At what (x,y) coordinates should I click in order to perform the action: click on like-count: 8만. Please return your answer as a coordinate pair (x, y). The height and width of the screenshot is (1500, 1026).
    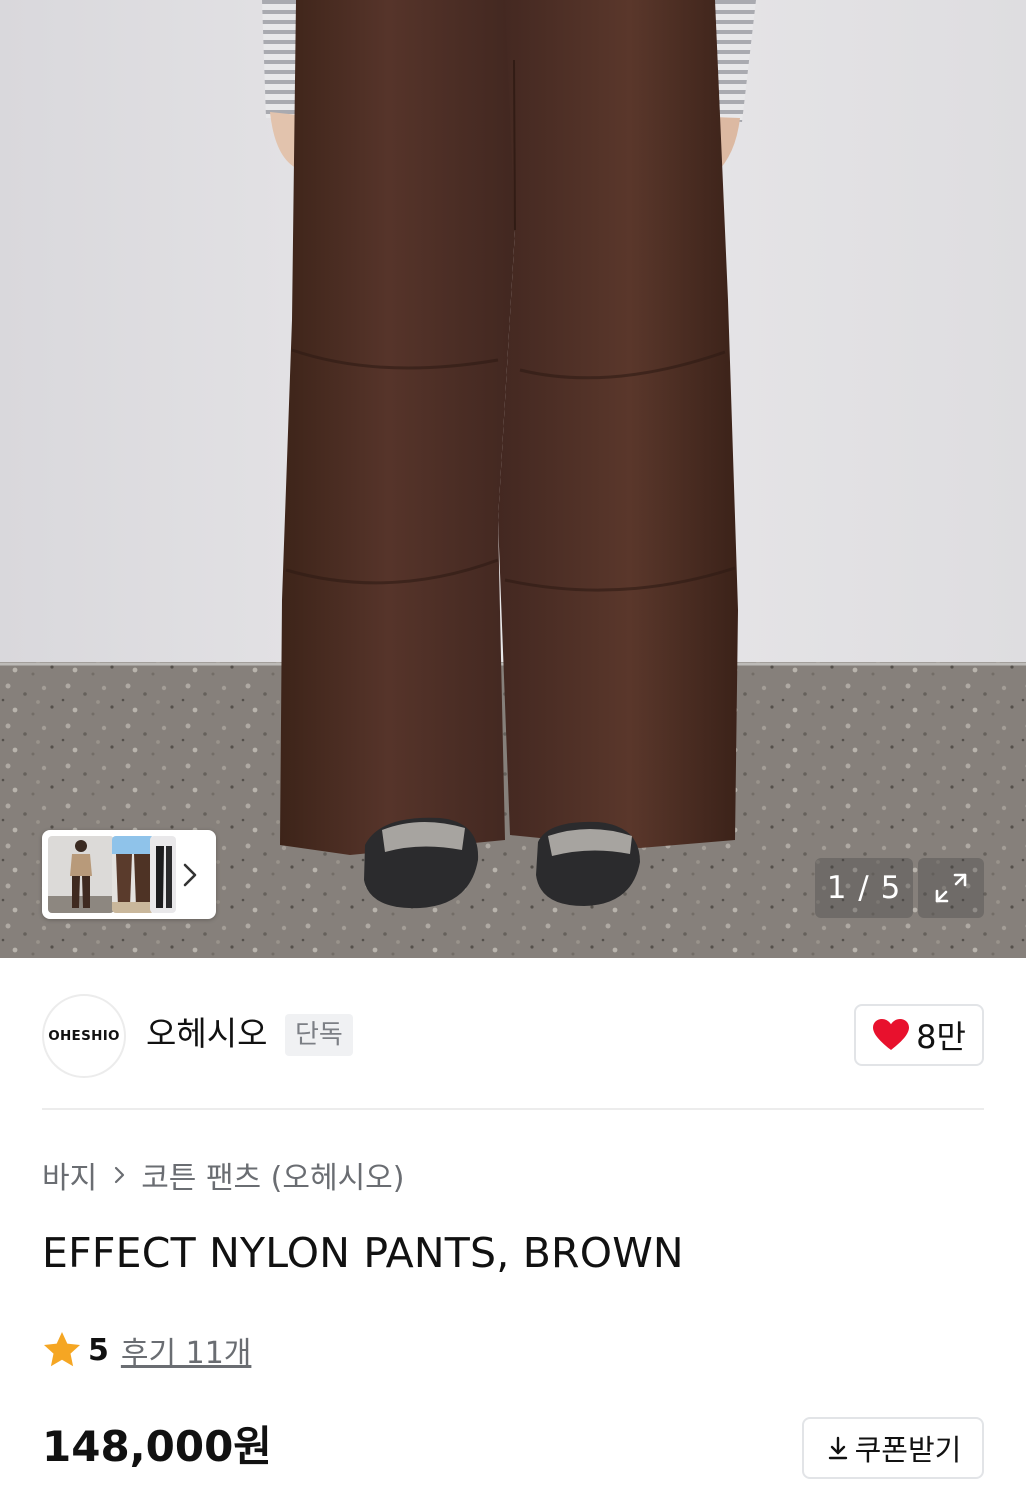
    Looking at the image, I should click on (941, 1037).